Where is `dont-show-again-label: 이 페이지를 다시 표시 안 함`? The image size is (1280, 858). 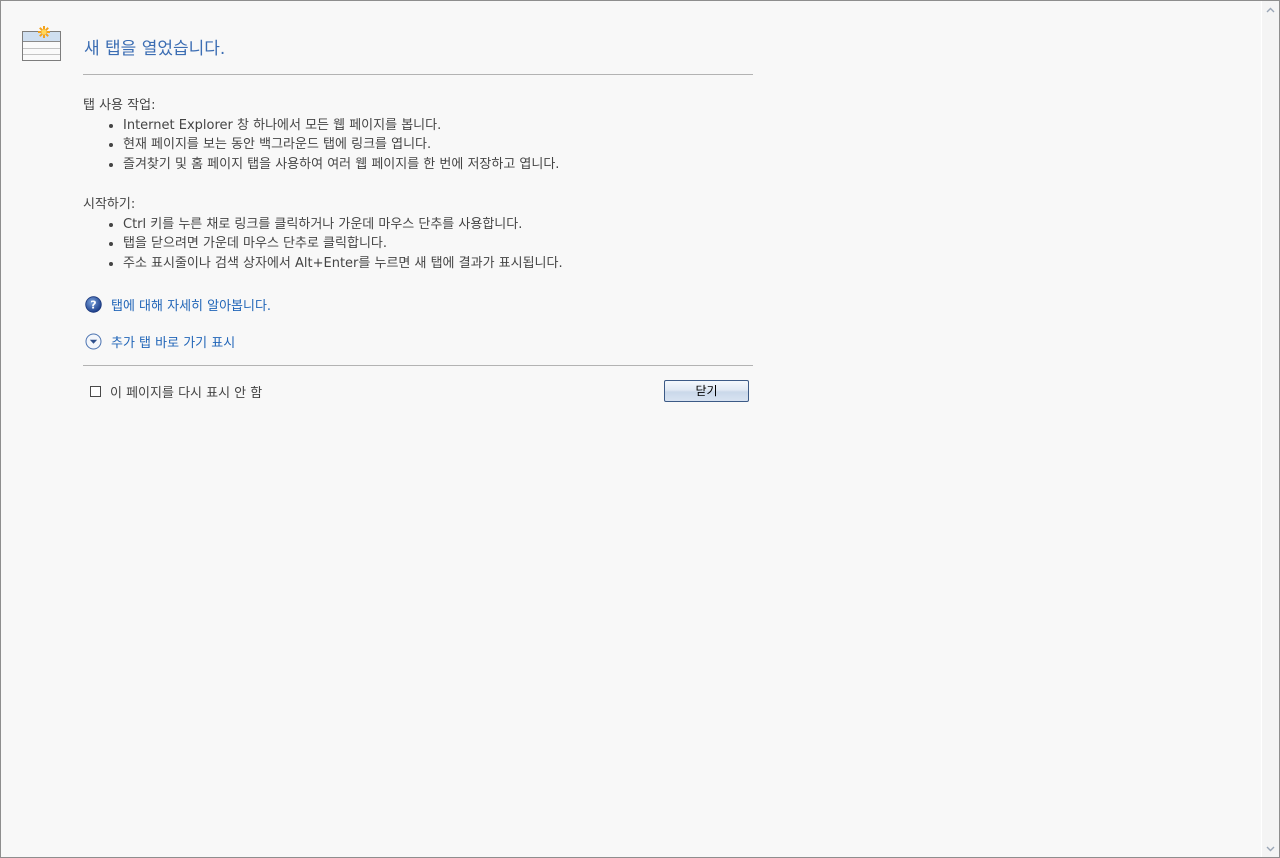
dont-show-again-label: 이 페이지를 다시 표시 안 함 is located at coordinates (186, 391).